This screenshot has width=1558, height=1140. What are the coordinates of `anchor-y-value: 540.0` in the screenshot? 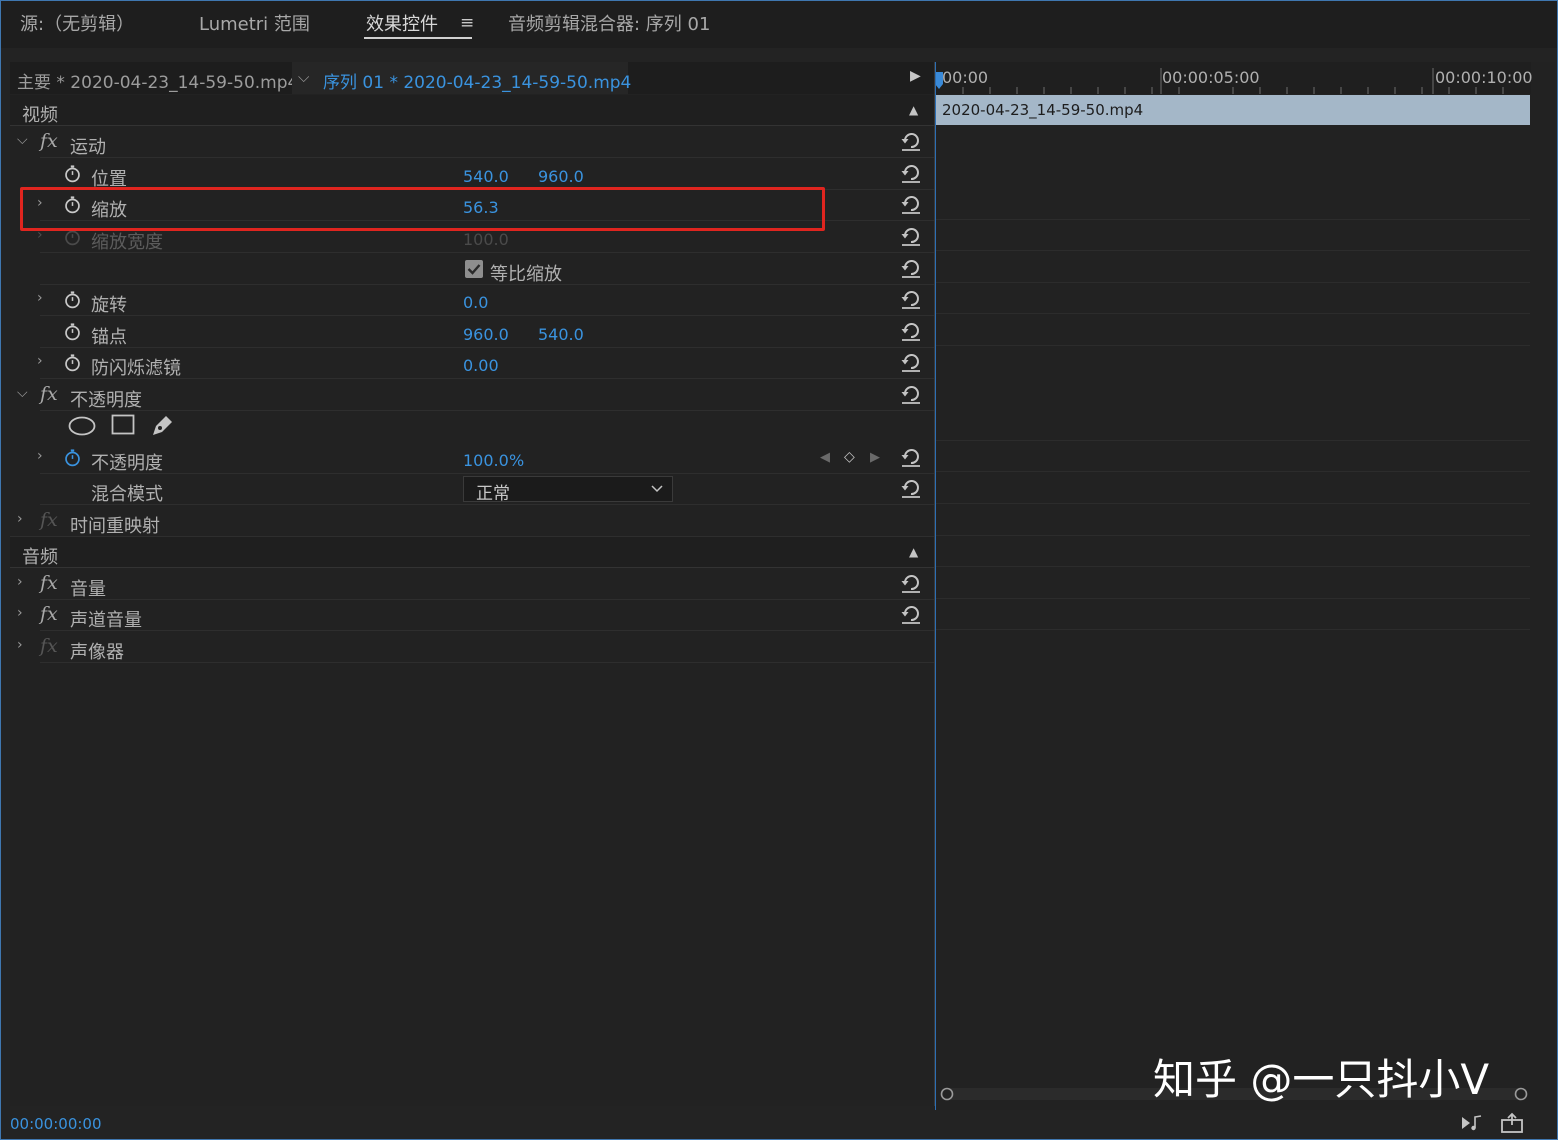 It's located at (561, 334).